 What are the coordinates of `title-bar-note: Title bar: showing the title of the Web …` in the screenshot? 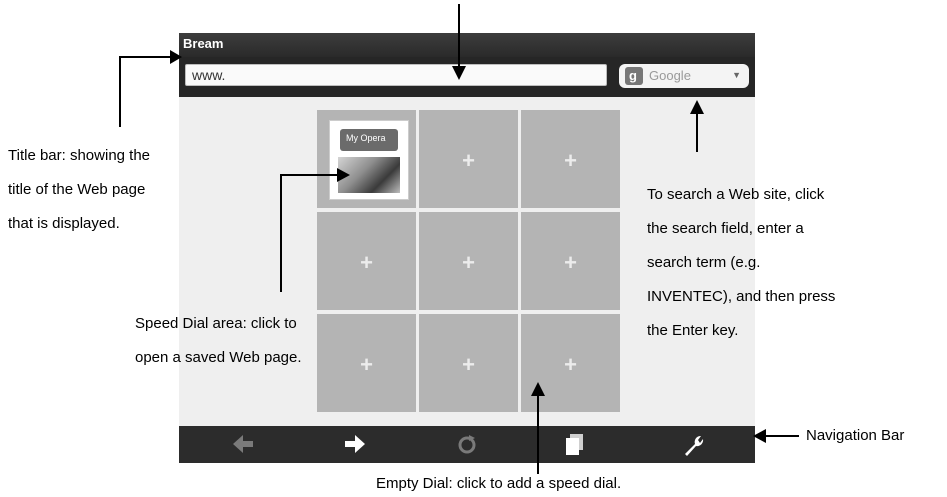 It's located at (79, 189).